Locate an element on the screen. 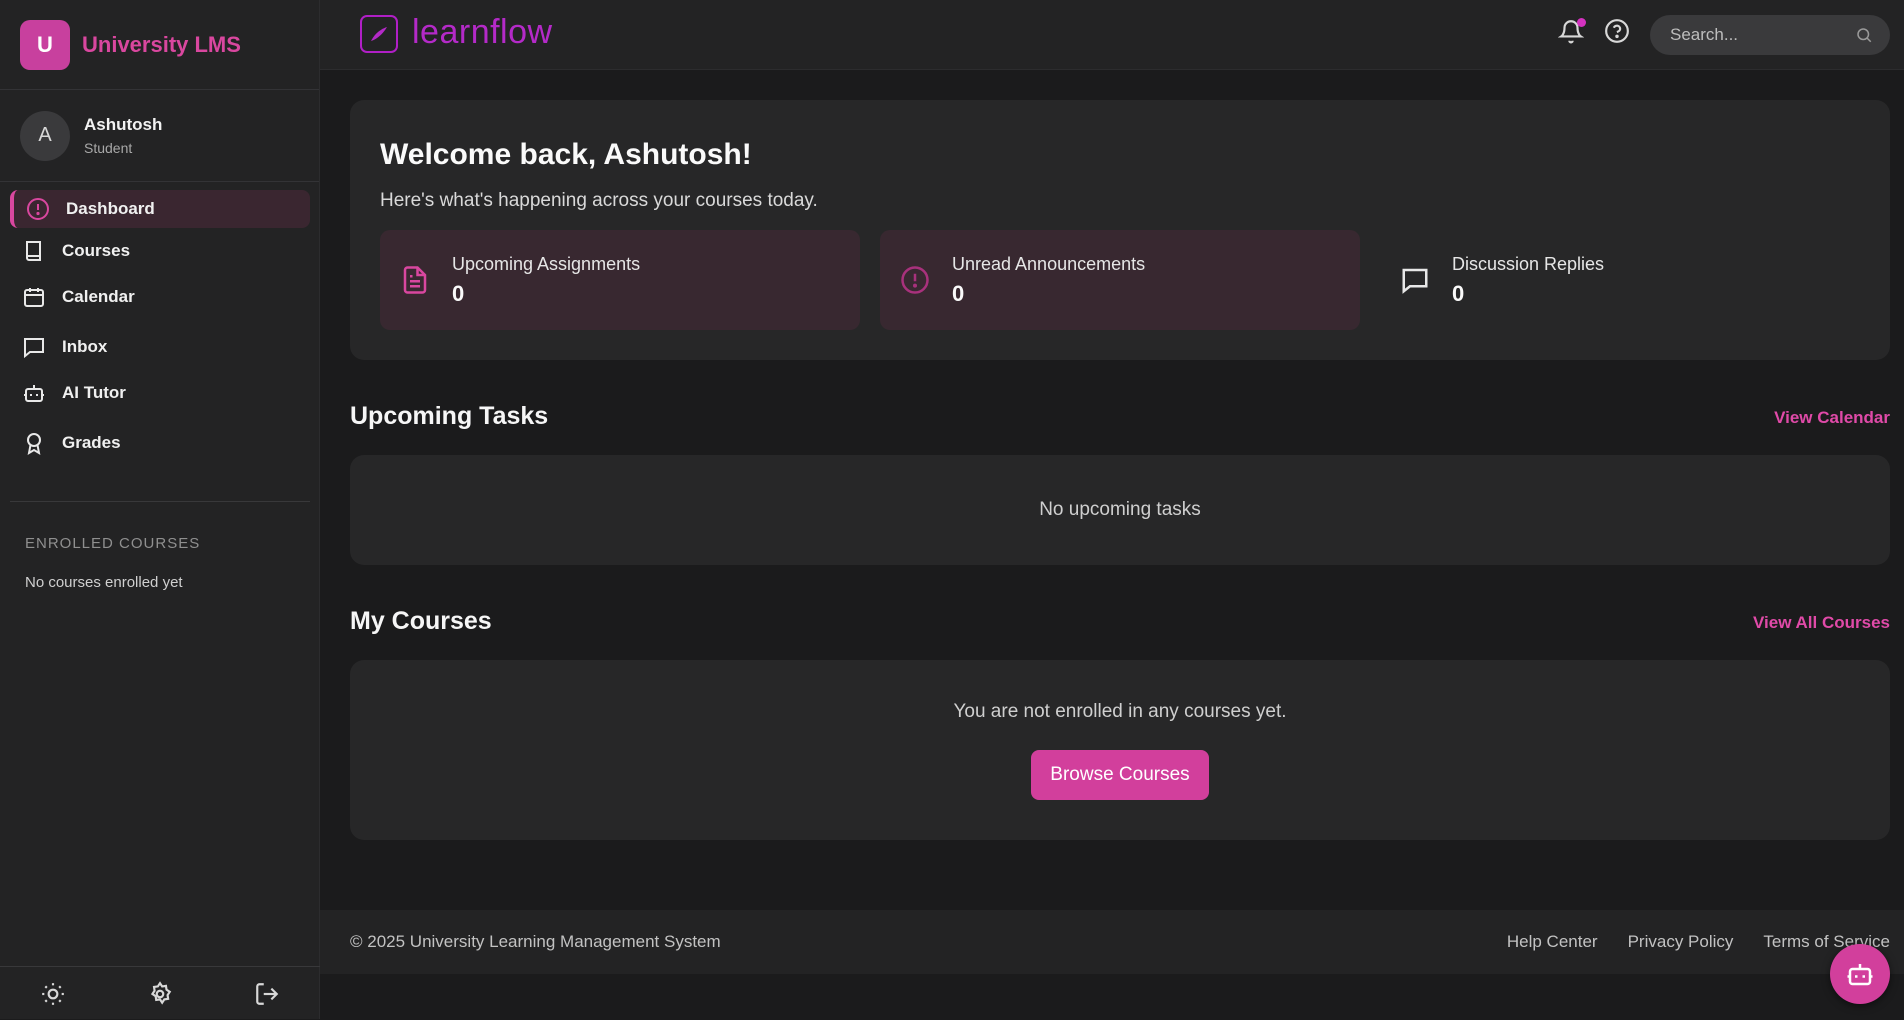 This screenshot has width=1904, height=1020. view-all-courses-link: View All Courses is located at coordinates (1821, 623).